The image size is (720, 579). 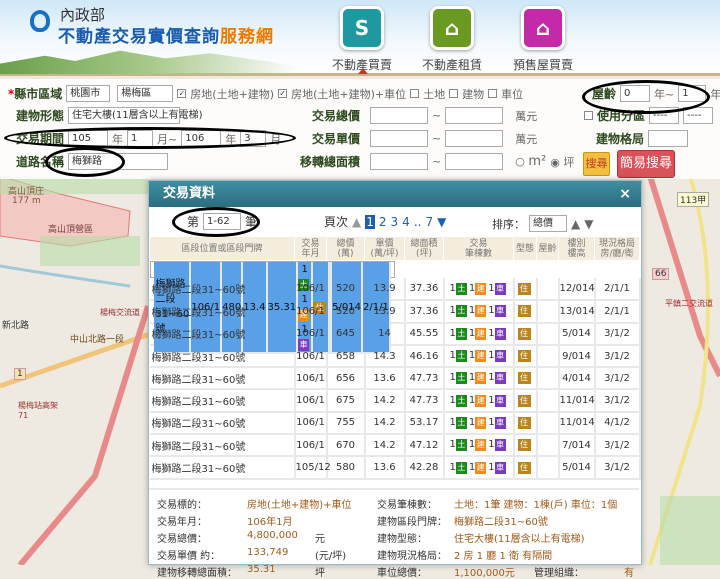 What do you see at coordinates (617, 423) in the screenshot?
I see `cell-layout: 4/1/2` at bounding box center [617, 423].